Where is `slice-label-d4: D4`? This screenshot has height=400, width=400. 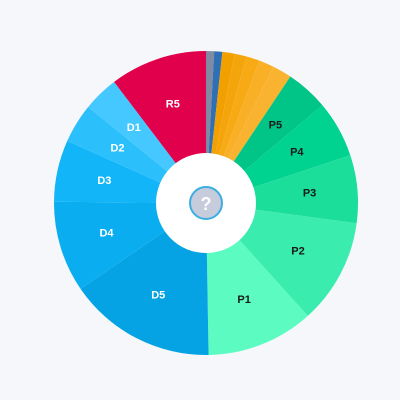
slice-label-d4: D4 is located at coordinates (106, 233).